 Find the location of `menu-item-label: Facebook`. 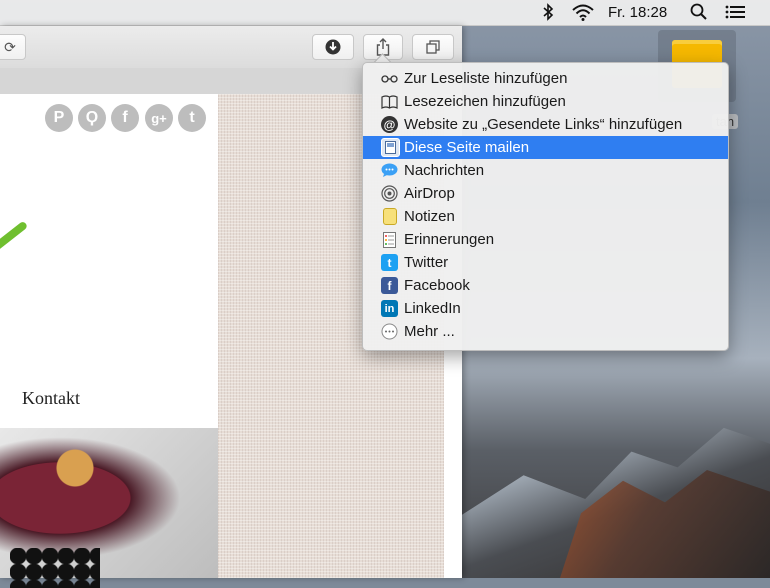

menu-item-label: Facebook is located at coordinates (437, 285).